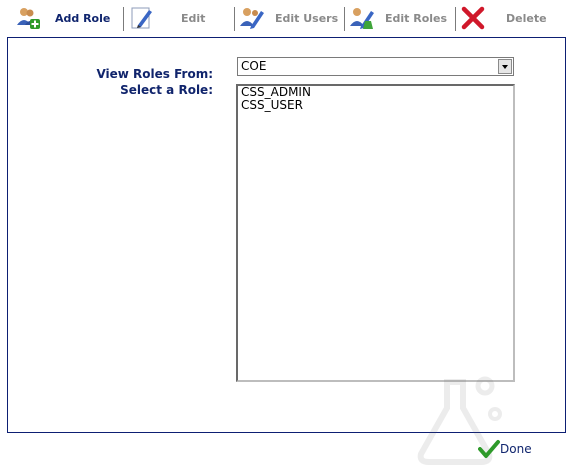  What do you see at coordinates (526, 18) in the screenshot?
I see `delete-label: Delete` at bounding box center [526, 18].